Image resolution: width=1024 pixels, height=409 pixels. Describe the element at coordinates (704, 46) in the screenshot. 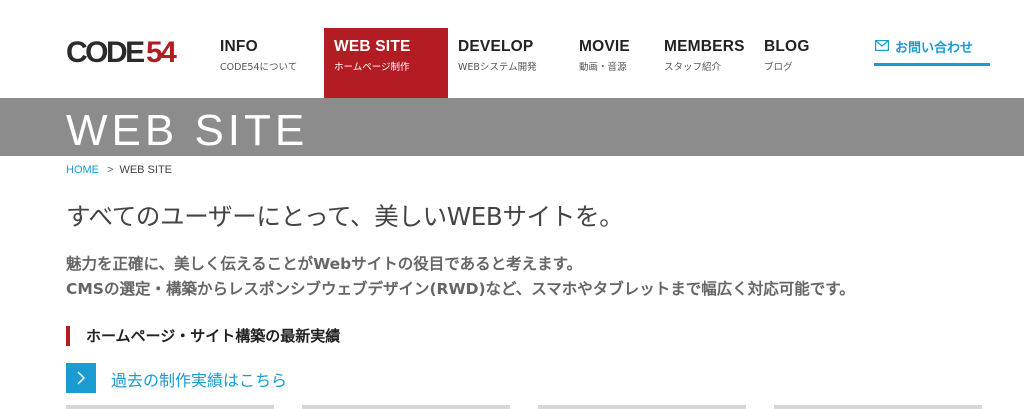

I see `nav-members-label: MEMBERS` at that location.